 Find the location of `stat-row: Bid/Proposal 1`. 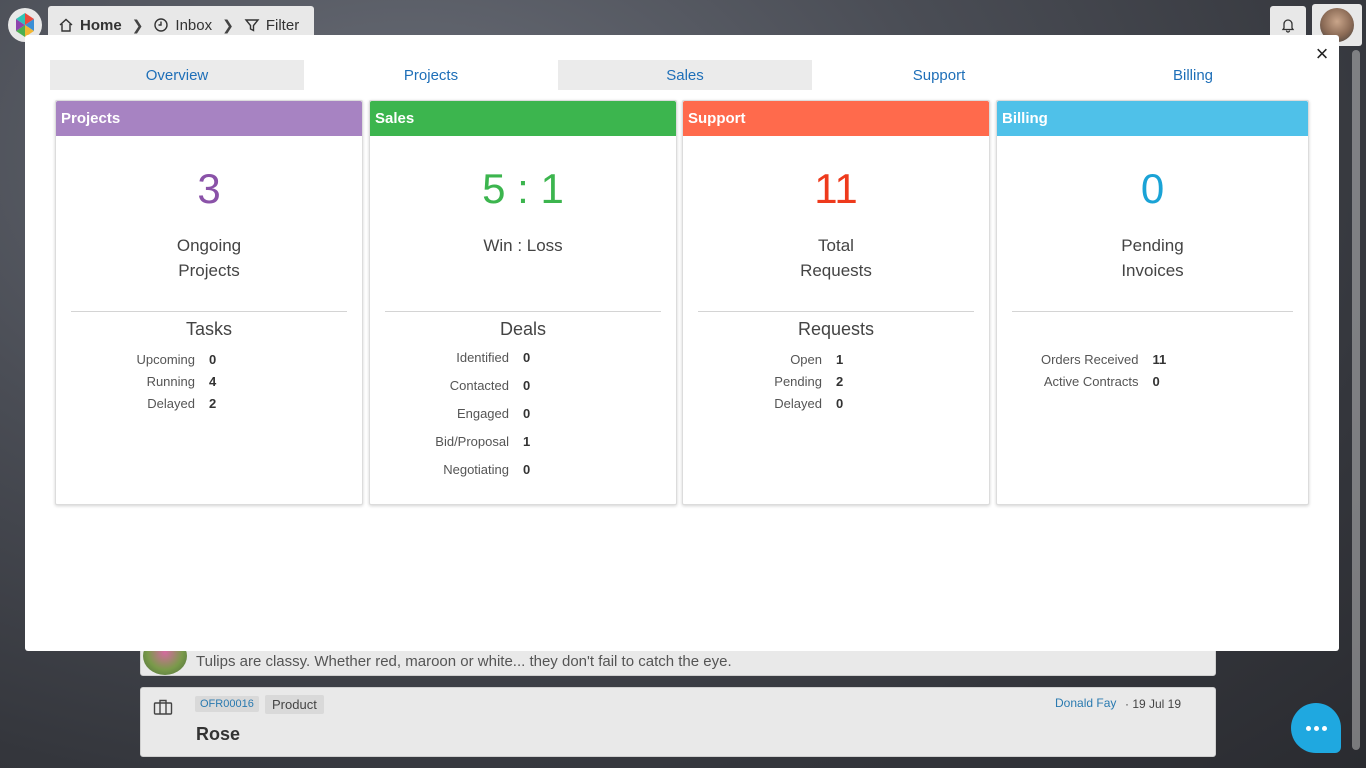

stat-row: Bid/Proposal 1 is located at coordinates (523, 441).